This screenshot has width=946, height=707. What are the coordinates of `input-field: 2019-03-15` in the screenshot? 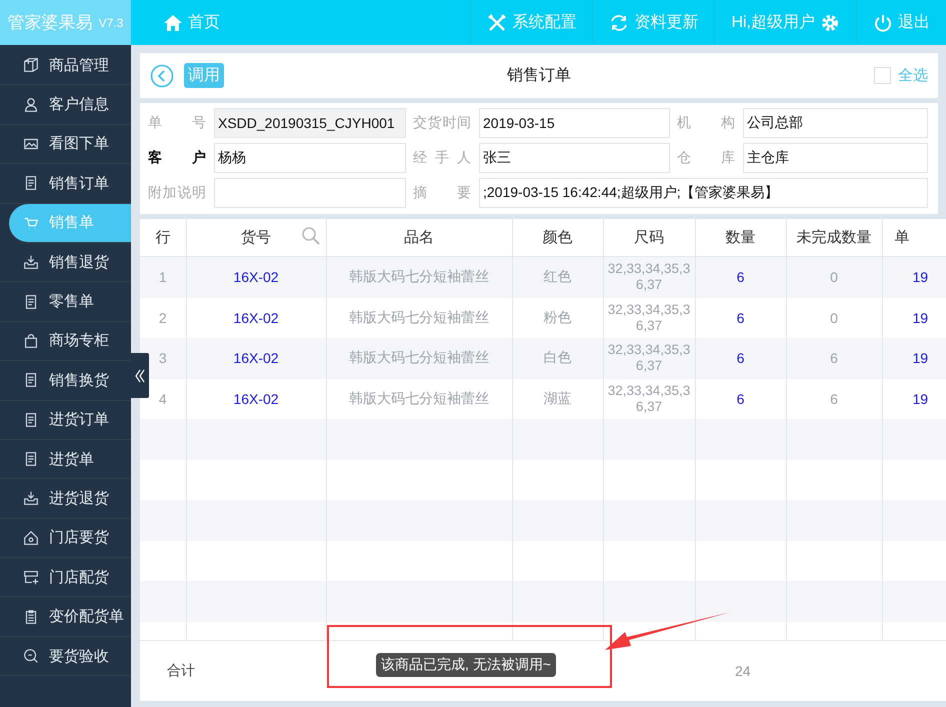 It's located at (574, 123).